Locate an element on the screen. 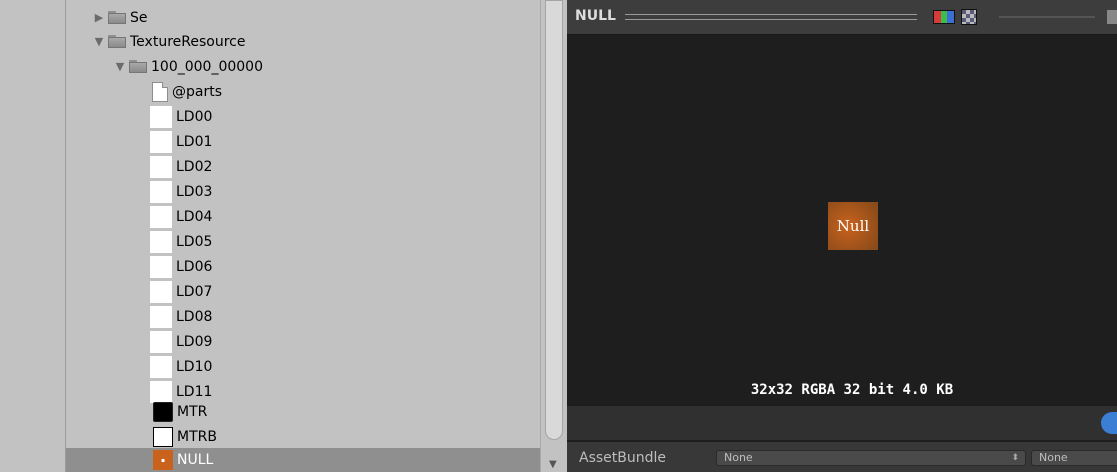 The height and width of the screenshot is (472, 1117). collapsed-arrow-icon: ▶ is located at coordinates (99, 17).